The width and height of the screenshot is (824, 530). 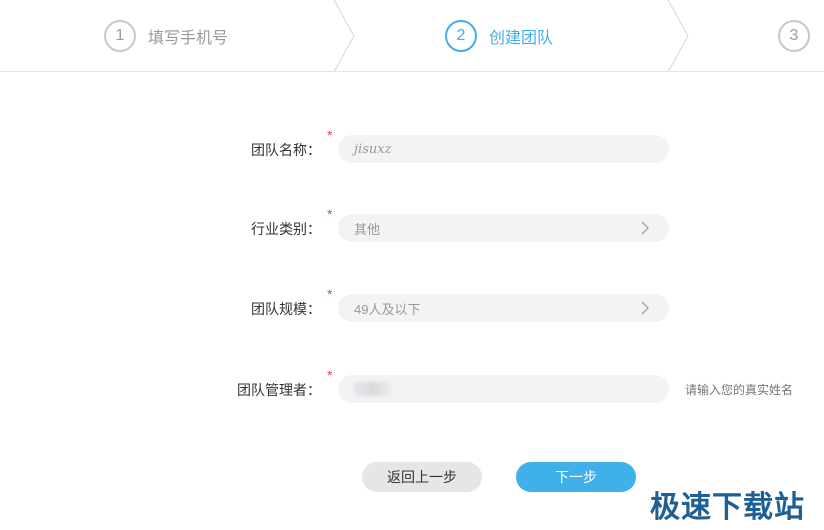 What do you see at coordinates (521, 38) in the screenshot?
I see `step-2-label: 创建团队` at bounding box center [521, 38].